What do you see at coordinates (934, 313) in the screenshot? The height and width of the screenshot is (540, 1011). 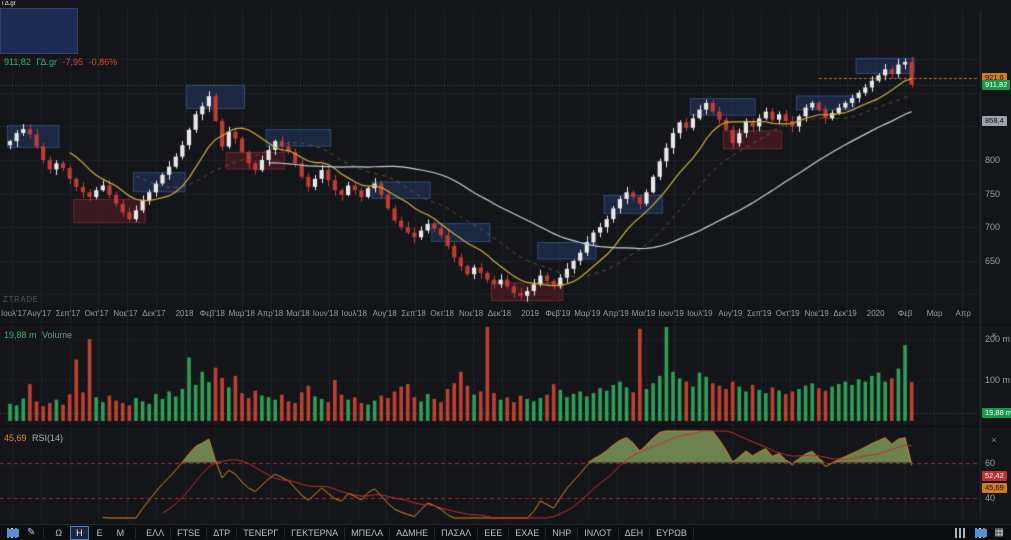 I see `x-axis-month-label: Μαρ` at bounding box center [934, 313].